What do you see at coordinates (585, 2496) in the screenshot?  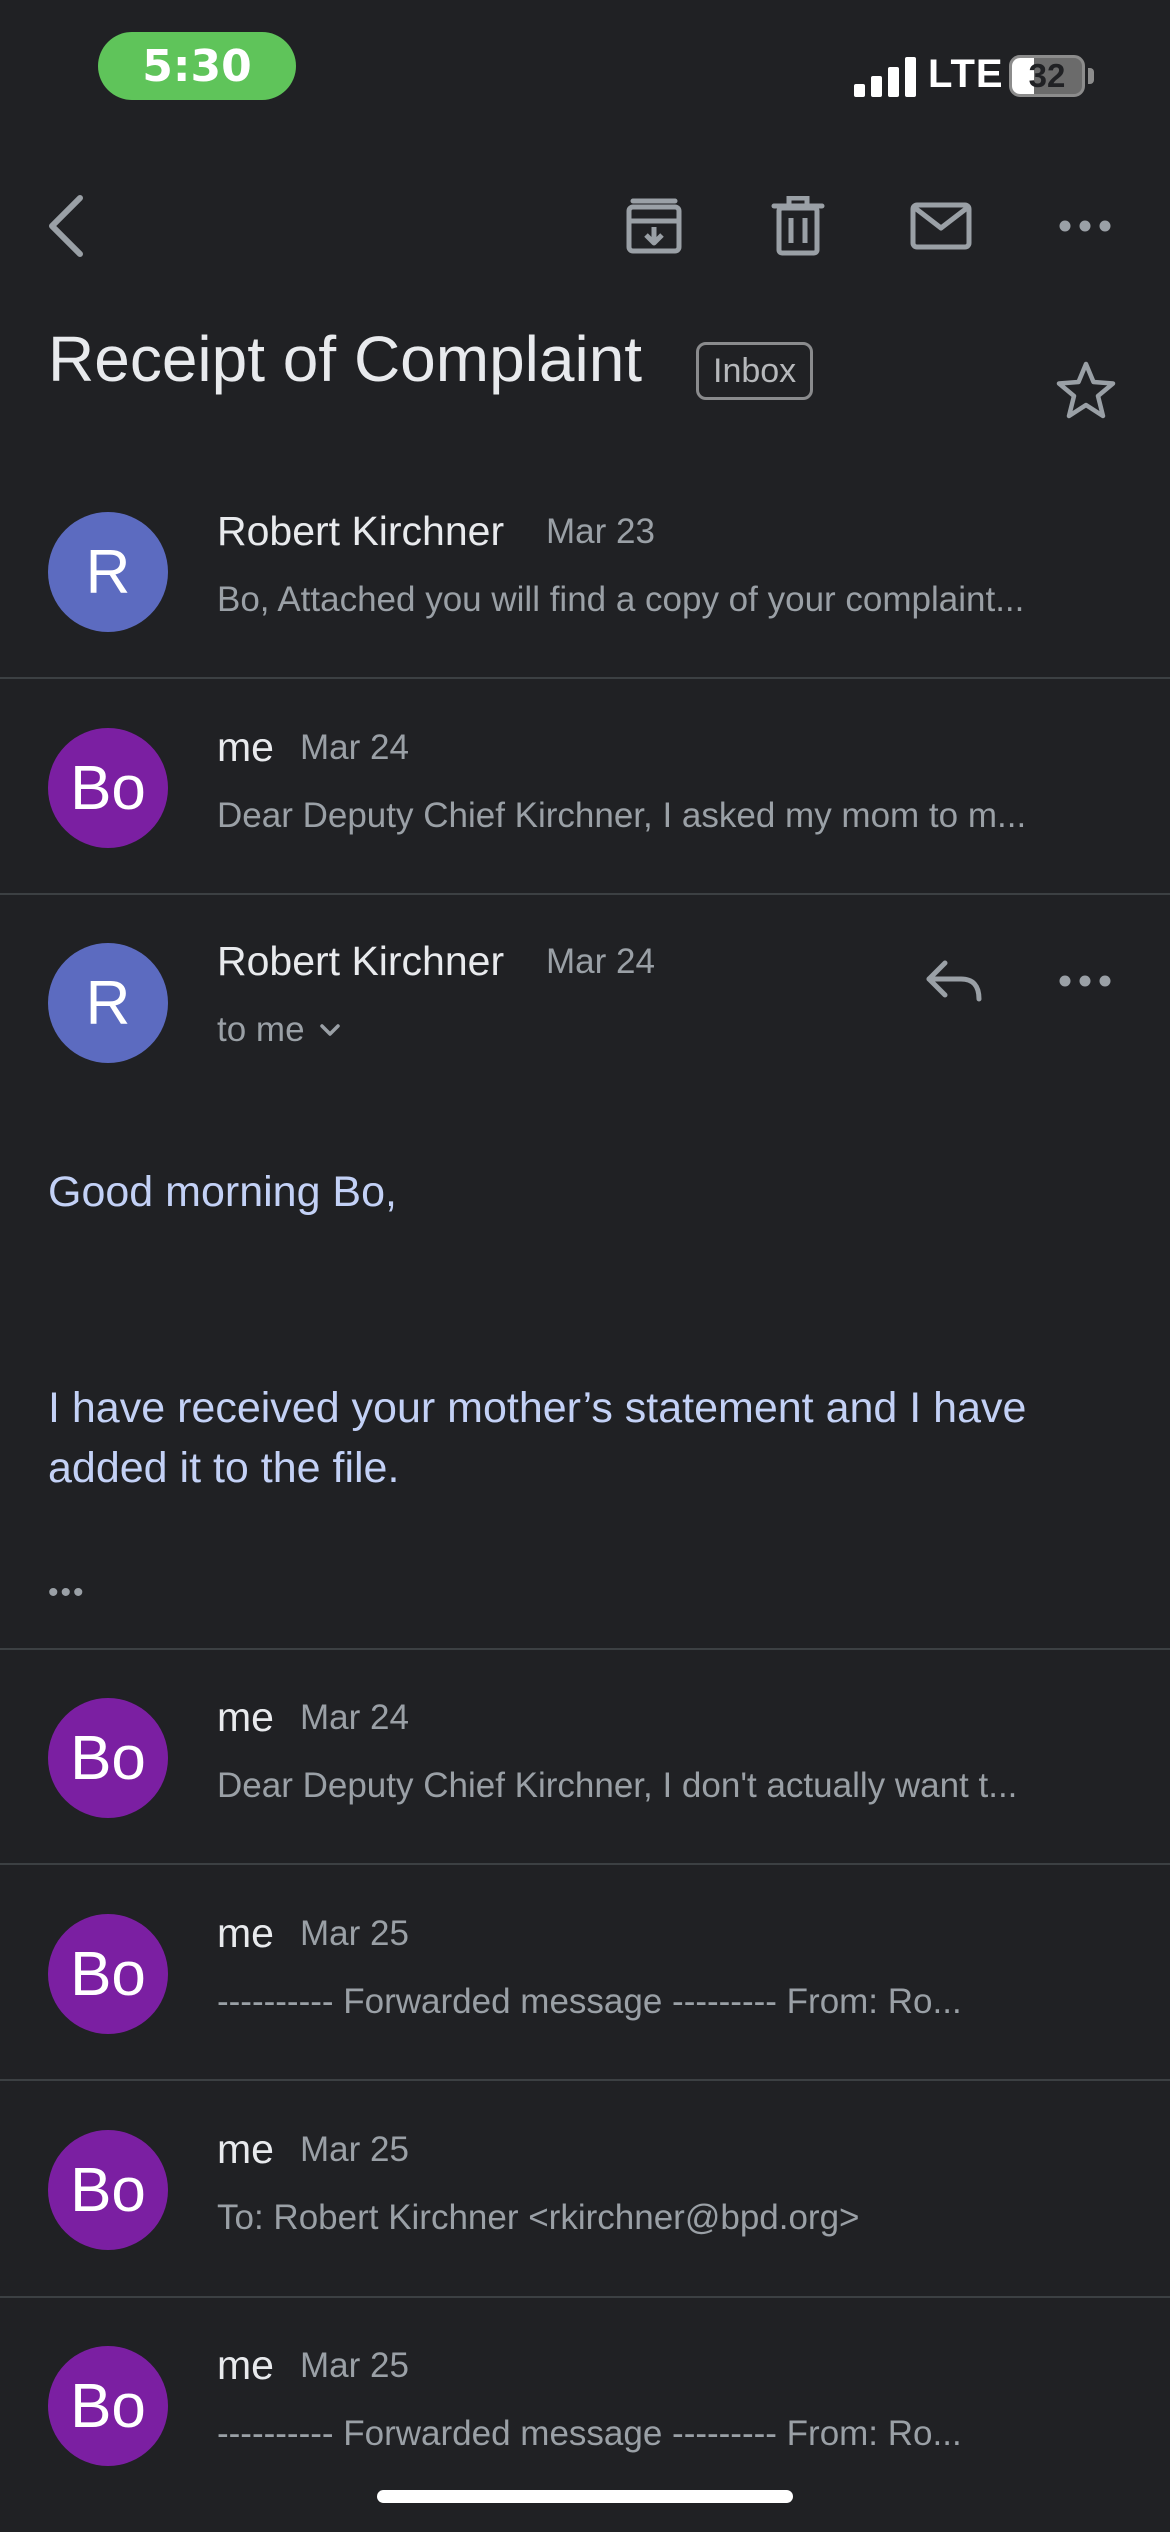 I see `home-indicator` at bounding box center [585, 2496].